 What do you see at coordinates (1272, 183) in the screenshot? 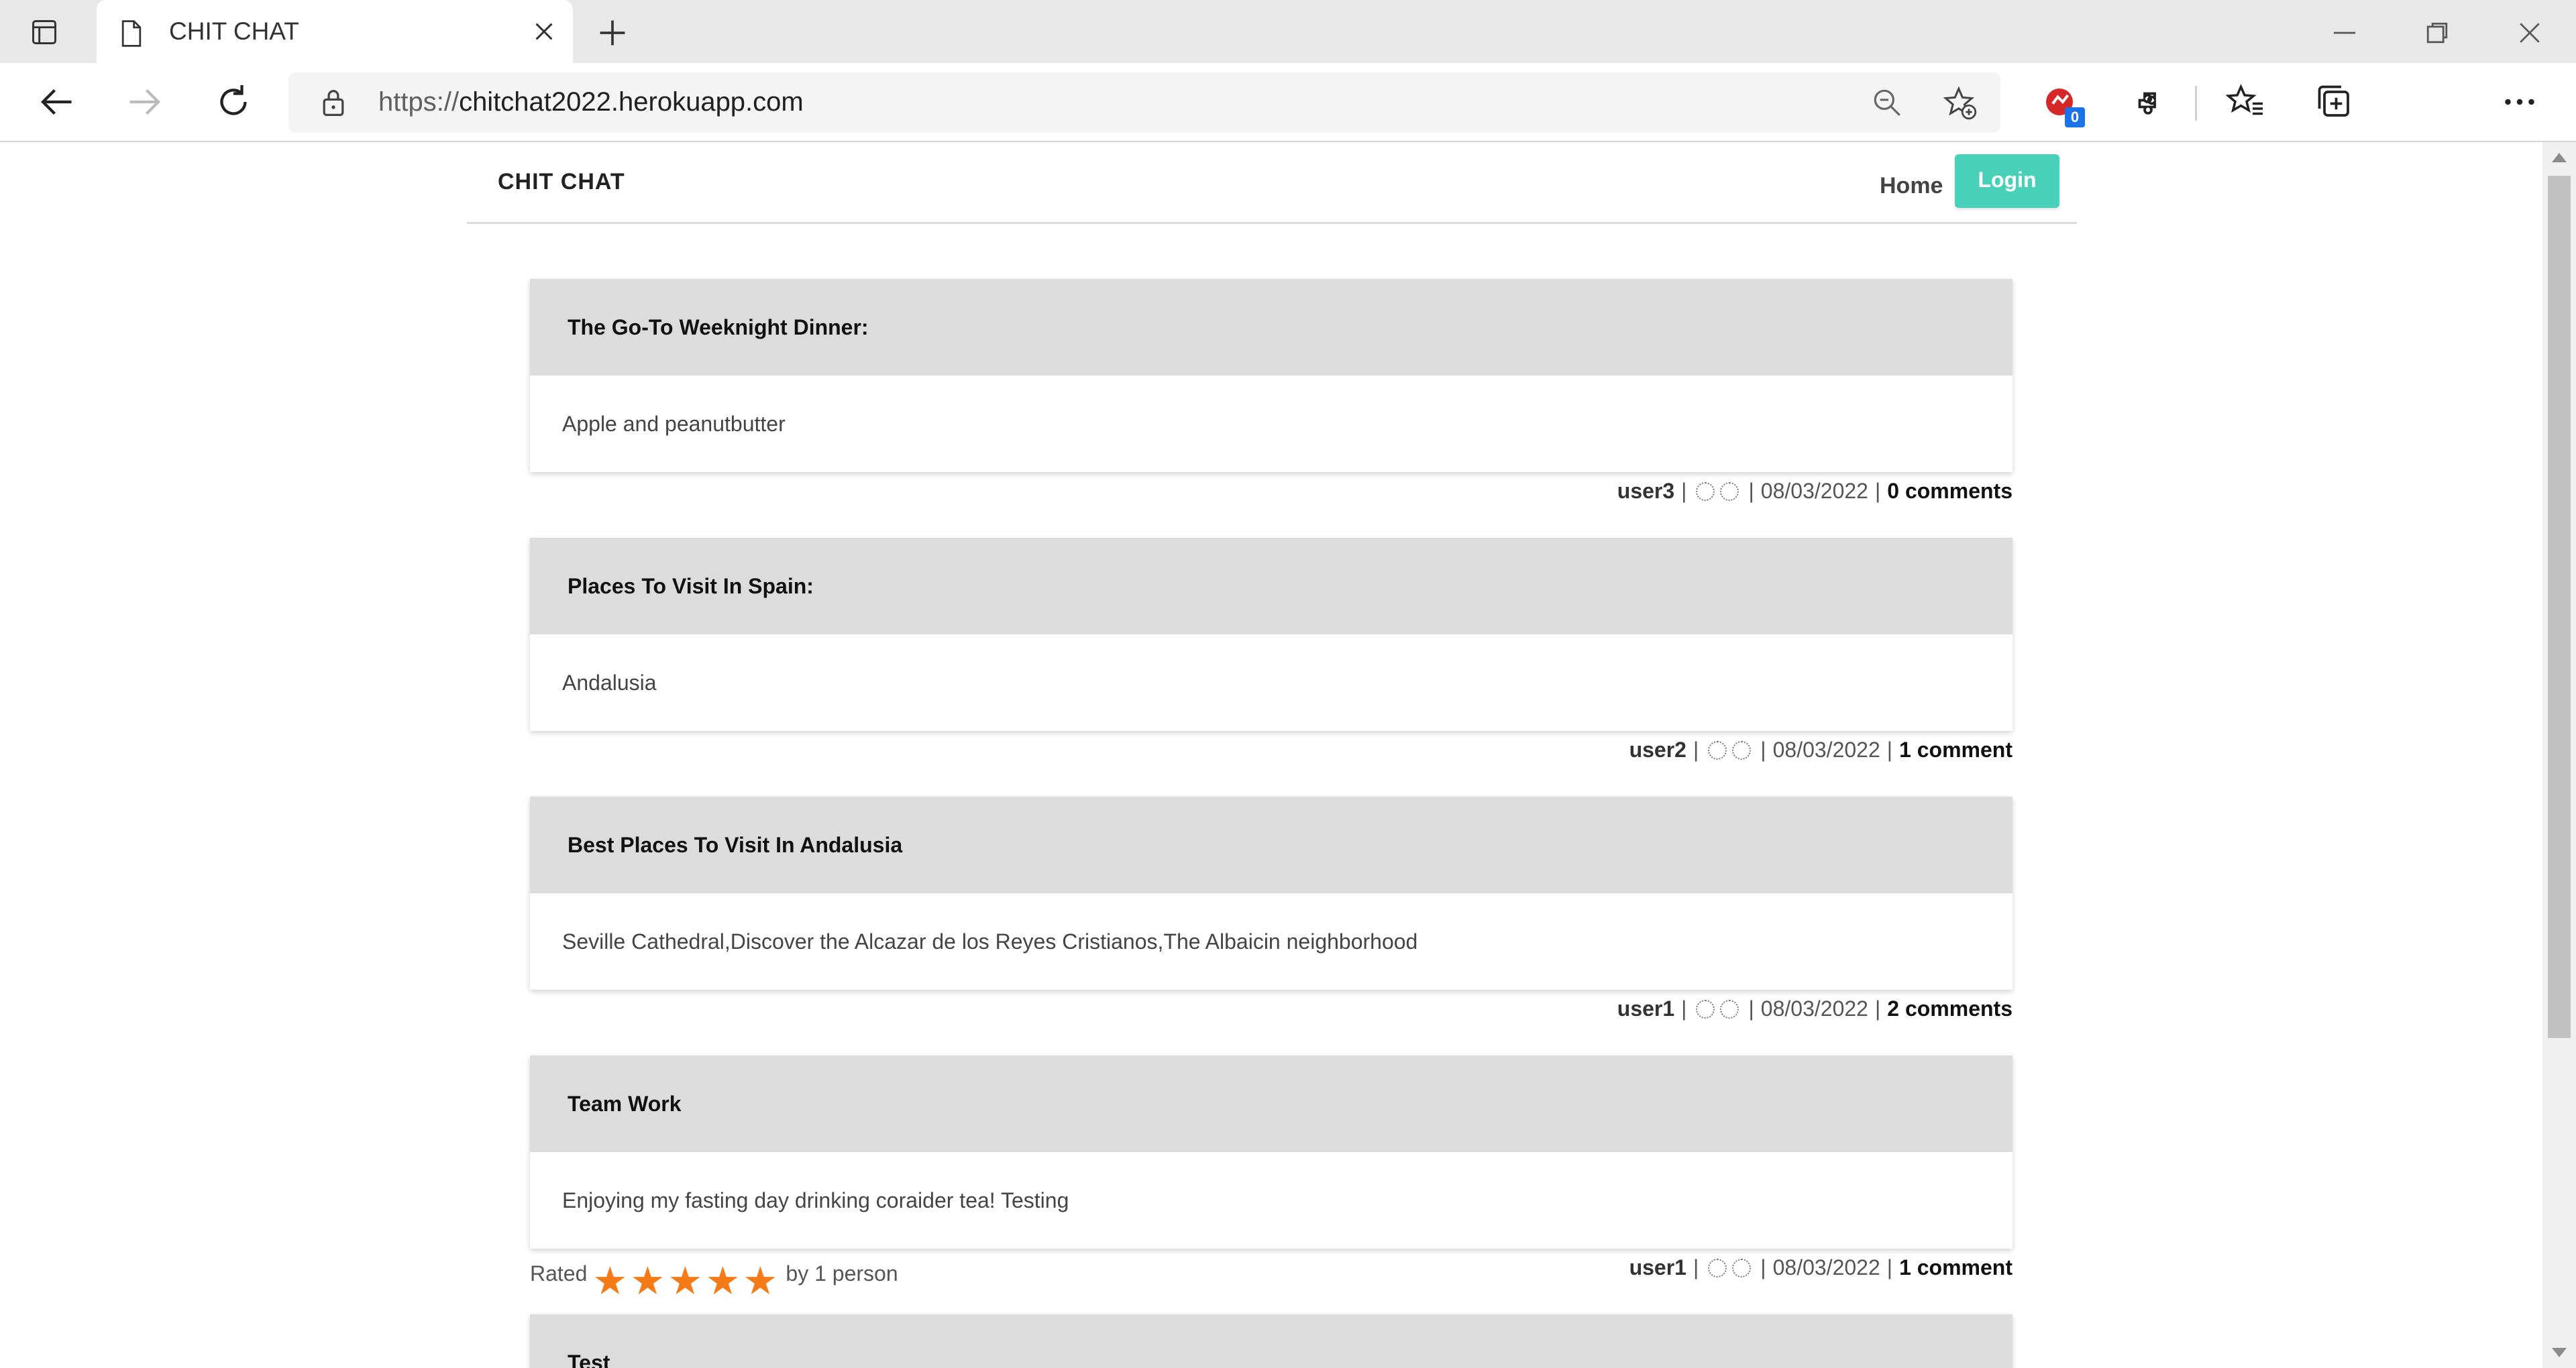
I see `site-navbar: CHIT CHAT Home Login` at bounding box center [1272, 183].